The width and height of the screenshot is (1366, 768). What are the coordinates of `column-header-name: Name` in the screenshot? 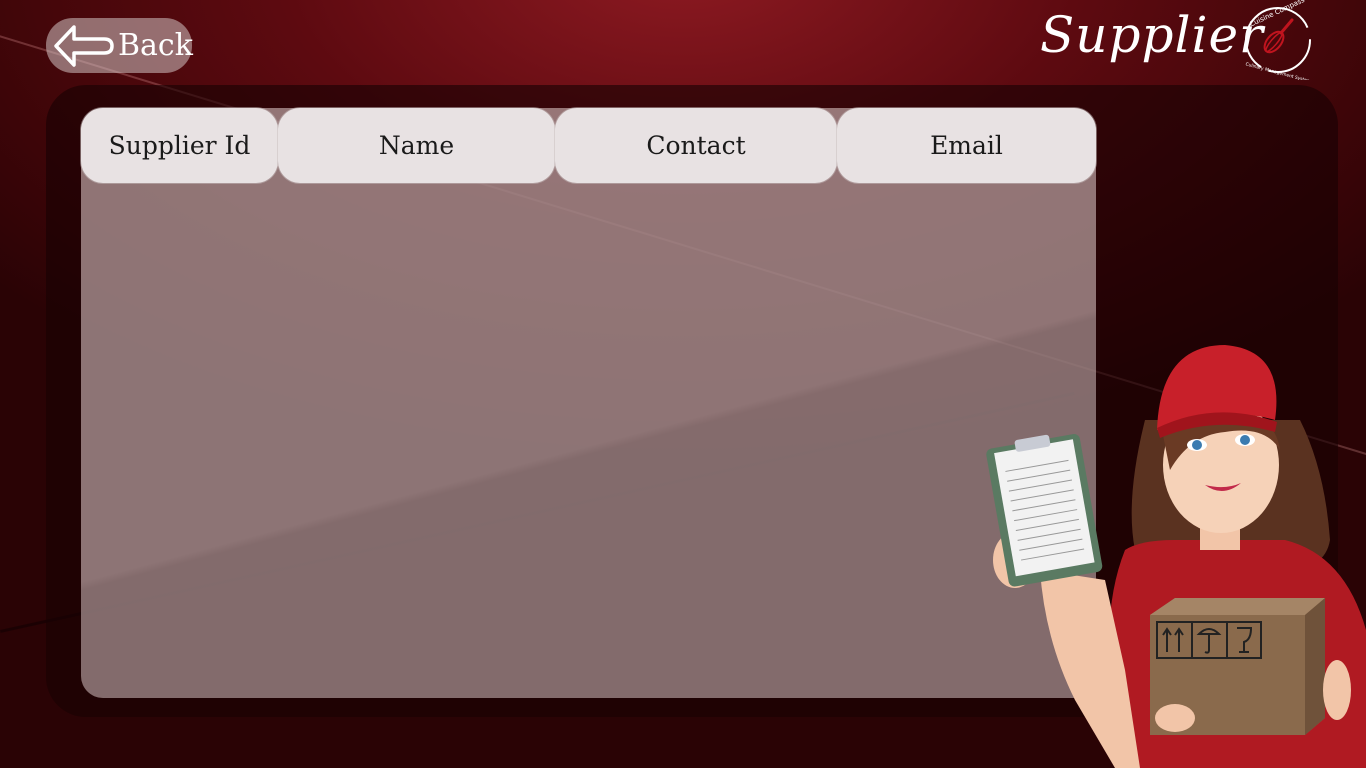 It's located at (416, 145).